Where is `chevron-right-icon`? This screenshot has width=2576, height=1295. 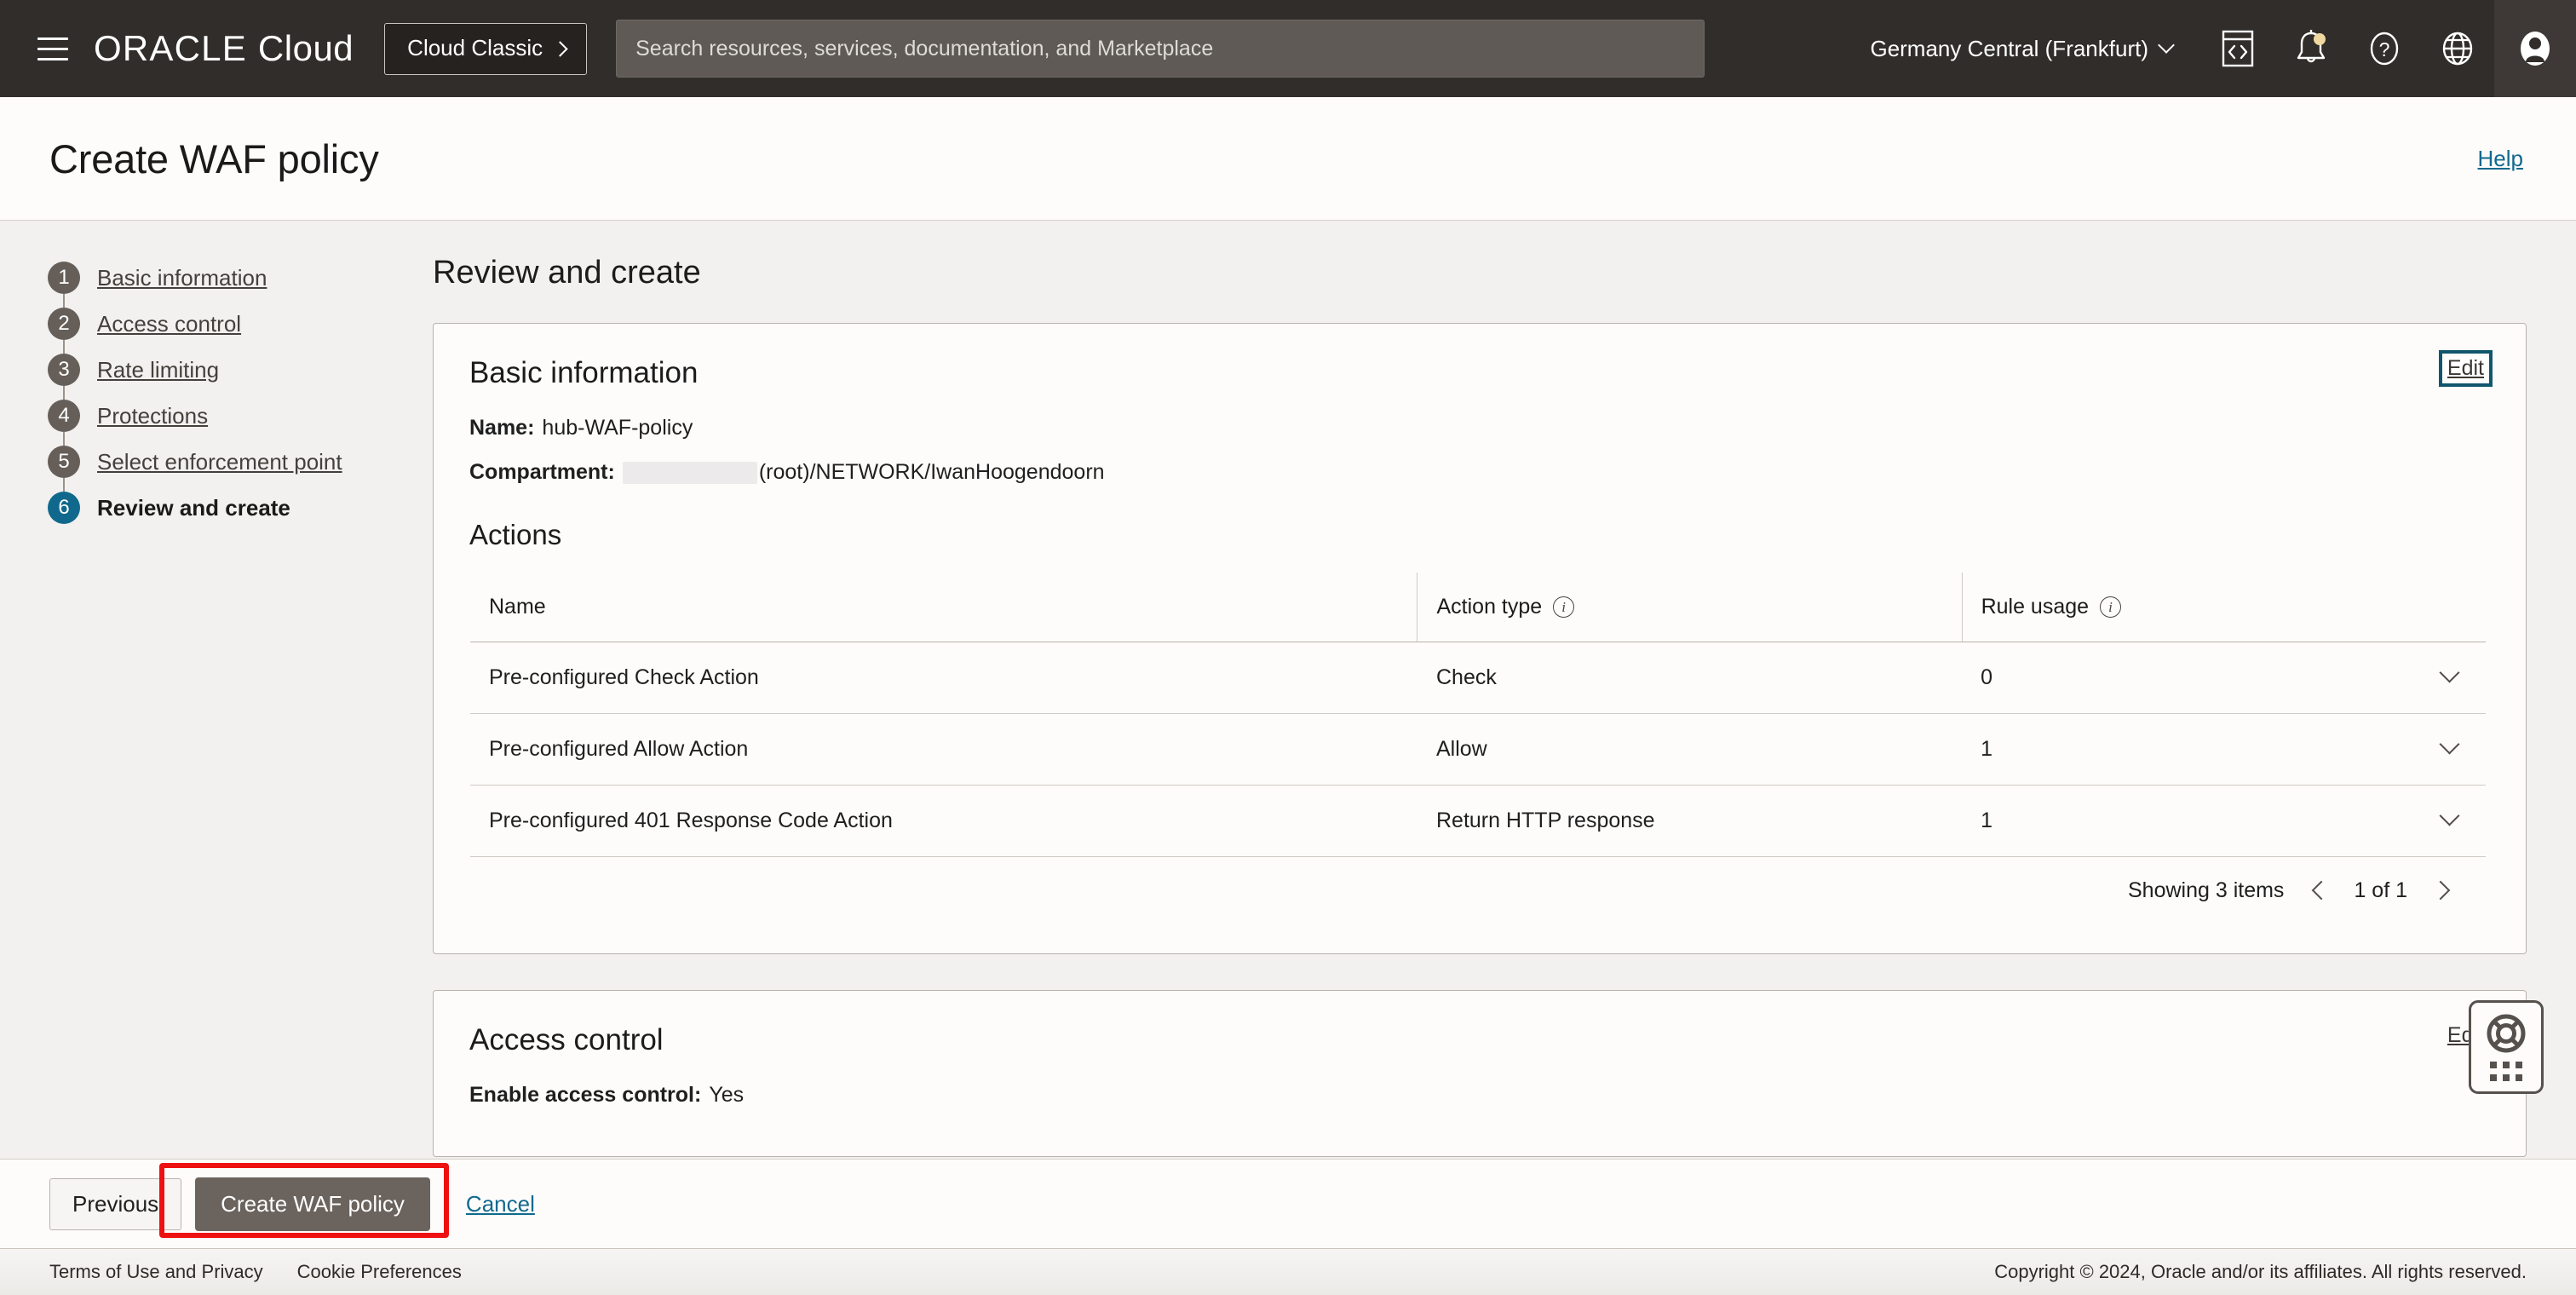
chevron-right-icon is located at coordinates (560, 48).